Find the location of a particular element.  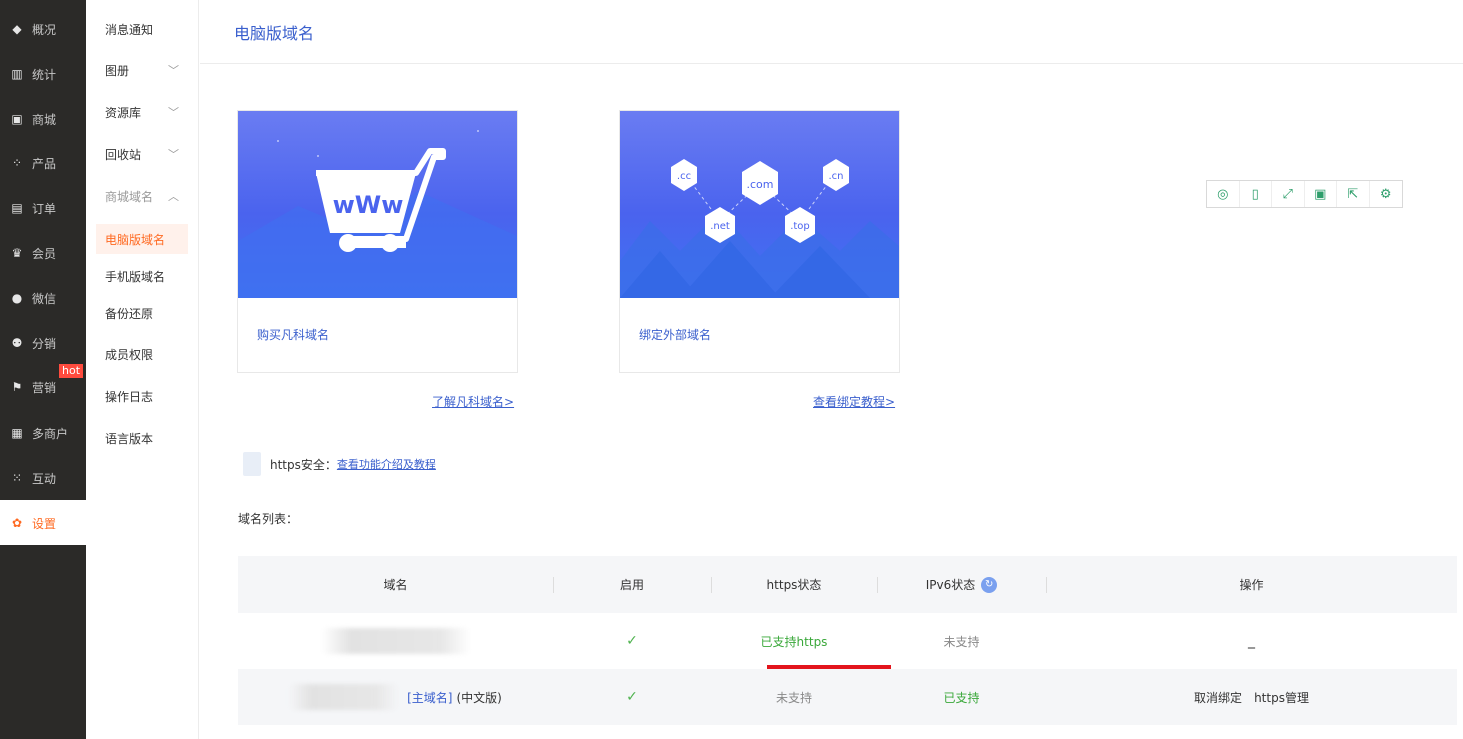

nav-item-label: 会员 is located at coordinates (44, 253).